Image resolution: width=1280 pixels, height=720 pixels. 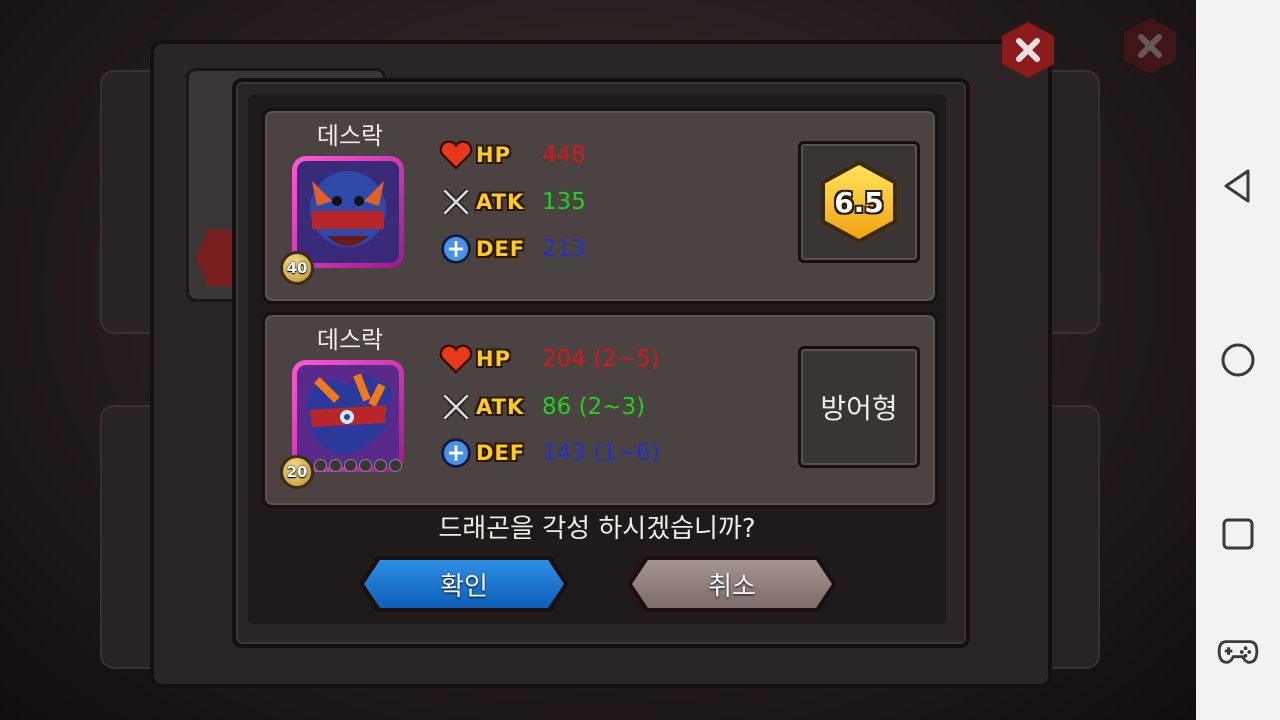 I want to click on hp-stat-row: HP 448, so click(x=512, y=155).